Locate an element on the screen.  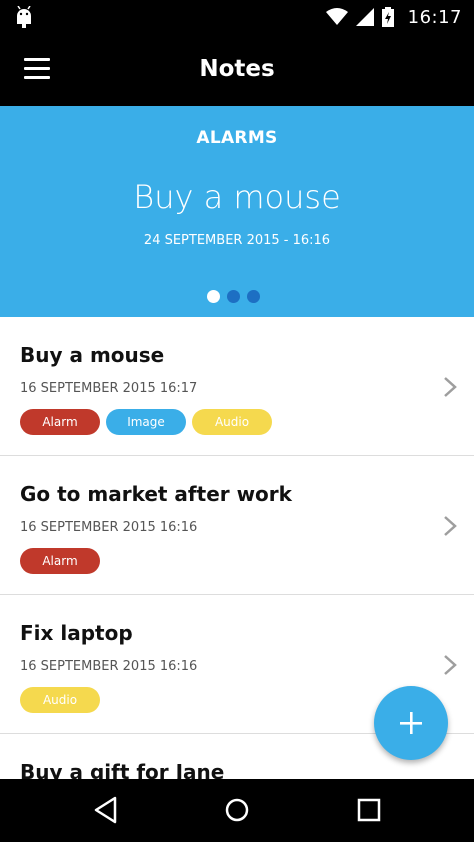
signal-icon is located at coordinates (364, 17).